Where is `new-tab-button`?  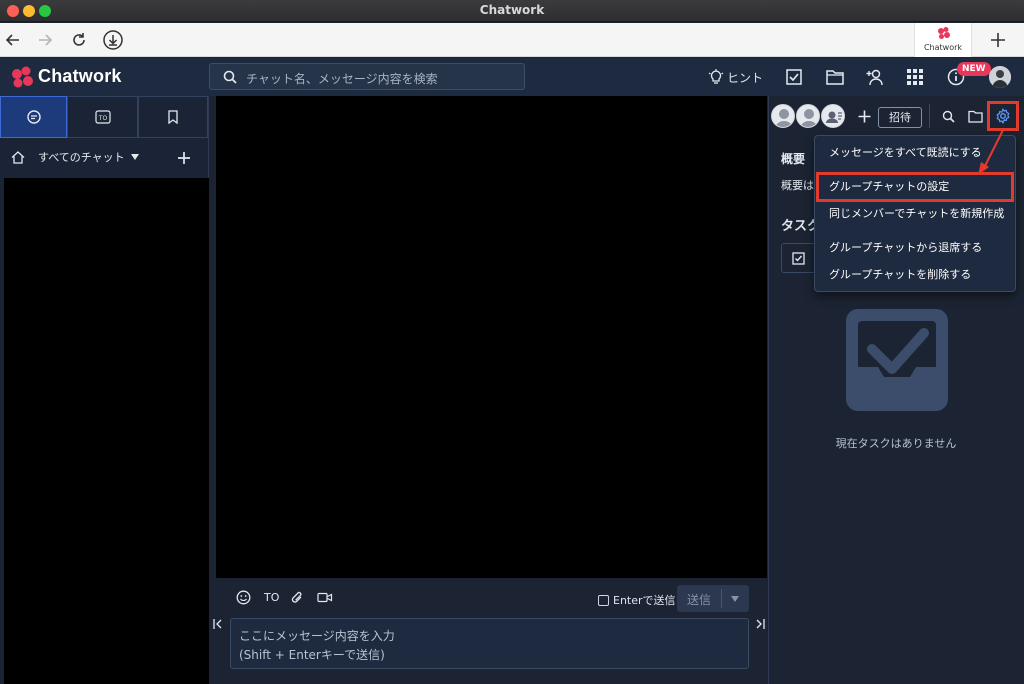 new-tab-button is located at coordinates (998, 40).